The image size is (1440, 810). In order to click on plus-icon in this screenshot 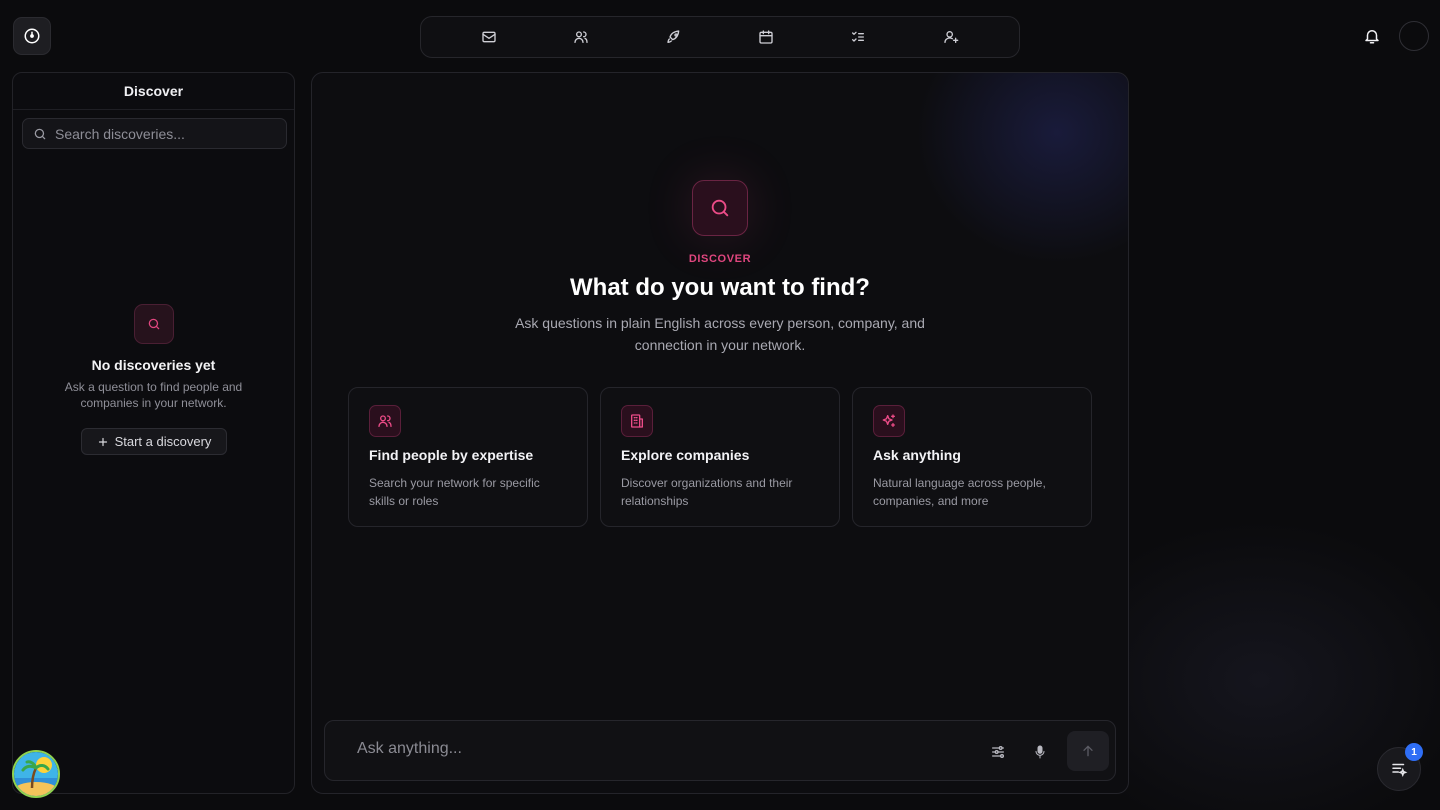, I will do `click(103, 442)`.